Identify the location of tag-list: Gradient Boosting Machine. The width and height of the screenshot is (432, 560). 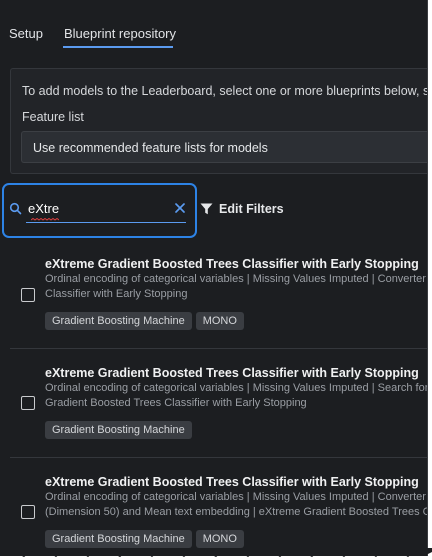
(118, 430).